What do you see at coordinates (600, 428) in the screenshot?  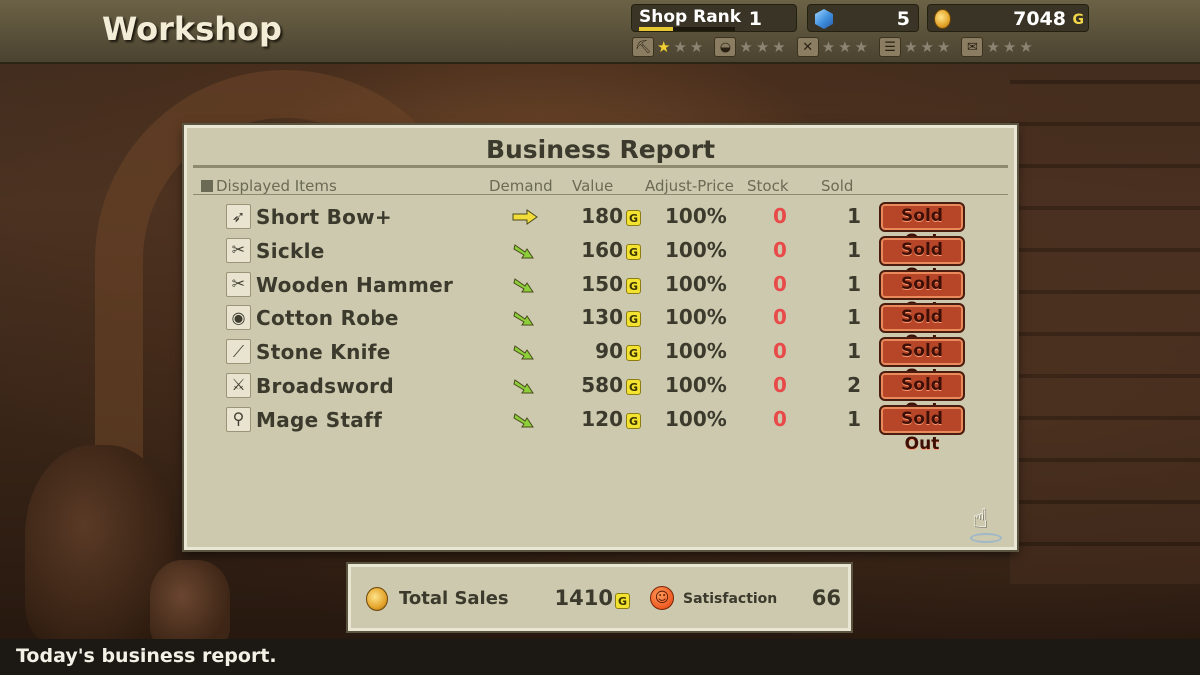 I see `report-row: ⚲ Mage Staff 120 G 100% 0 1 Sold Out` at bounding box center [600, 428].